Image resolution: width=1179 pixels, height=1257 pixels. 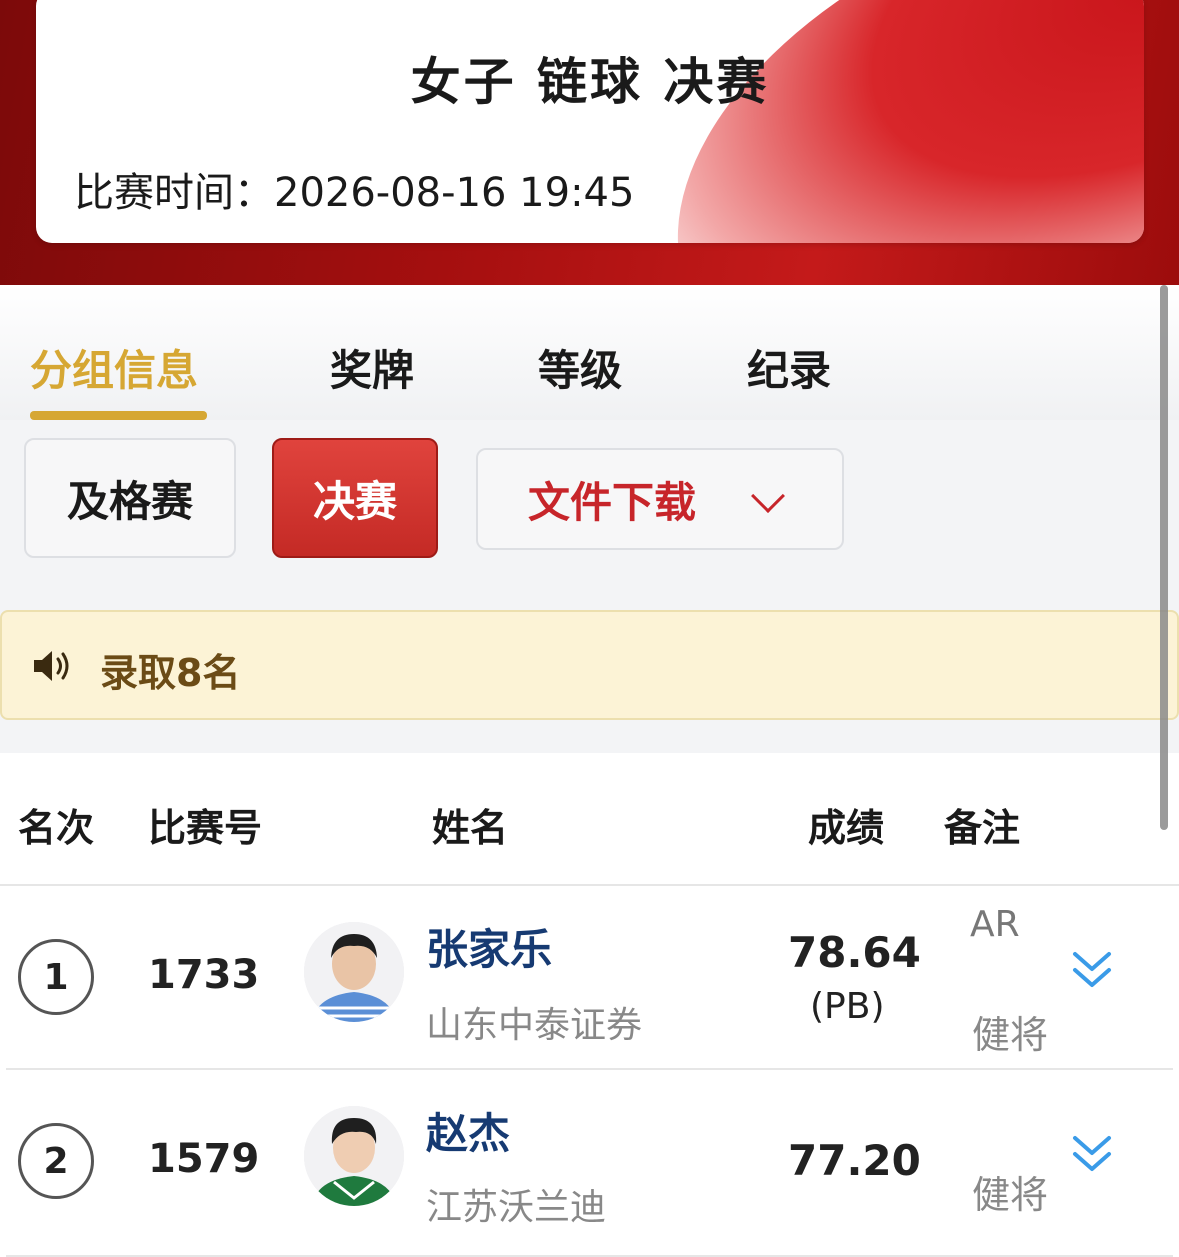 I want to click on file-download-label: 文件下载, so click(x=612, y=502).